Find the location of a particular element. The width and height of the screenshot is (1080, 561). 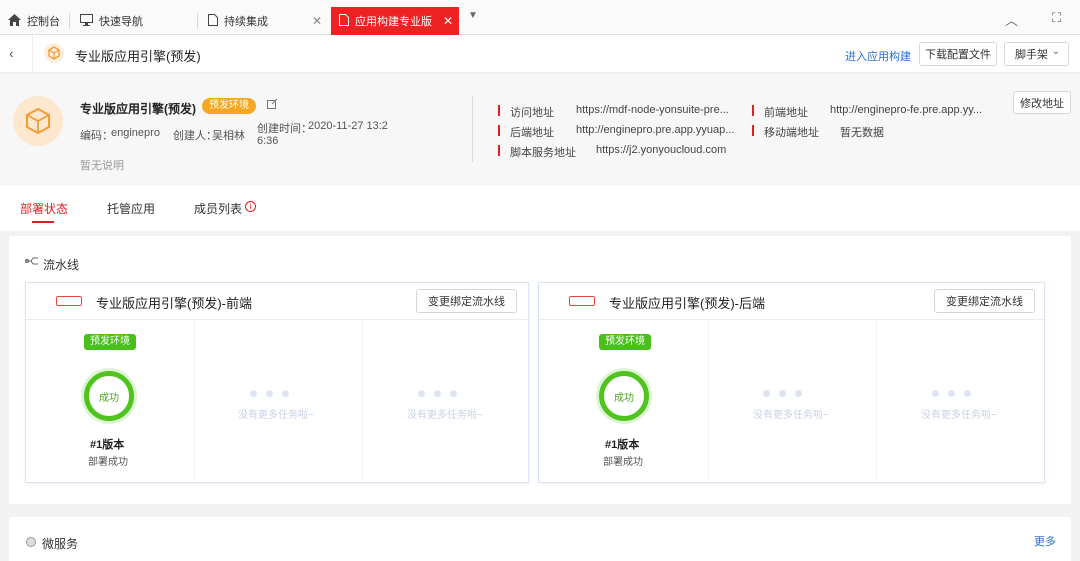

tab-app-build-pro: 应用构建专业版 ✕ is located at coordinates (395, 21).